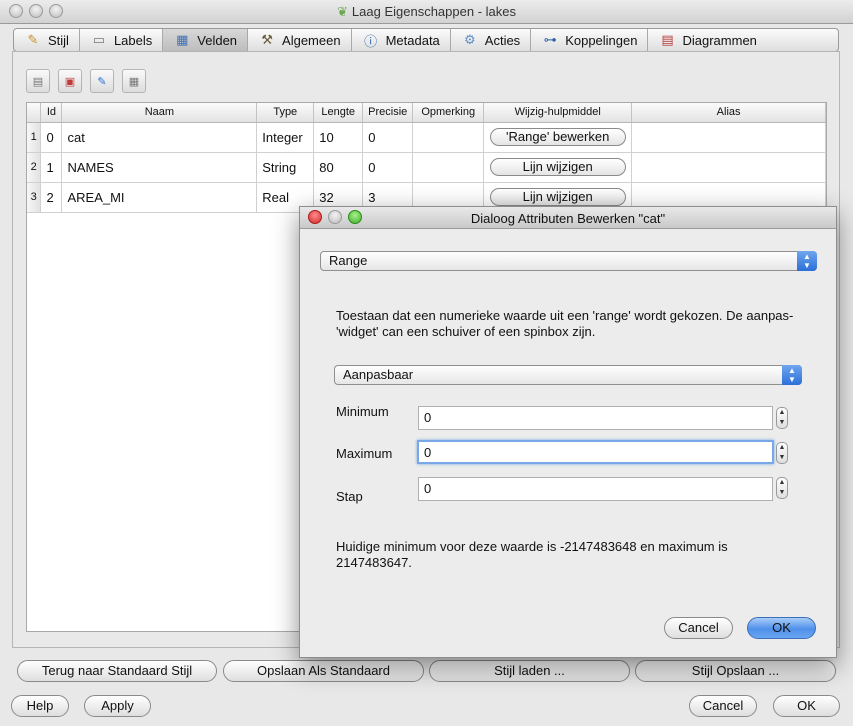 Image resolution: width=853 pixels, height=726 pixels. Describe the element at coordinates (285, 137) in the screenshot. I see `cell-type: Integer` at that location.